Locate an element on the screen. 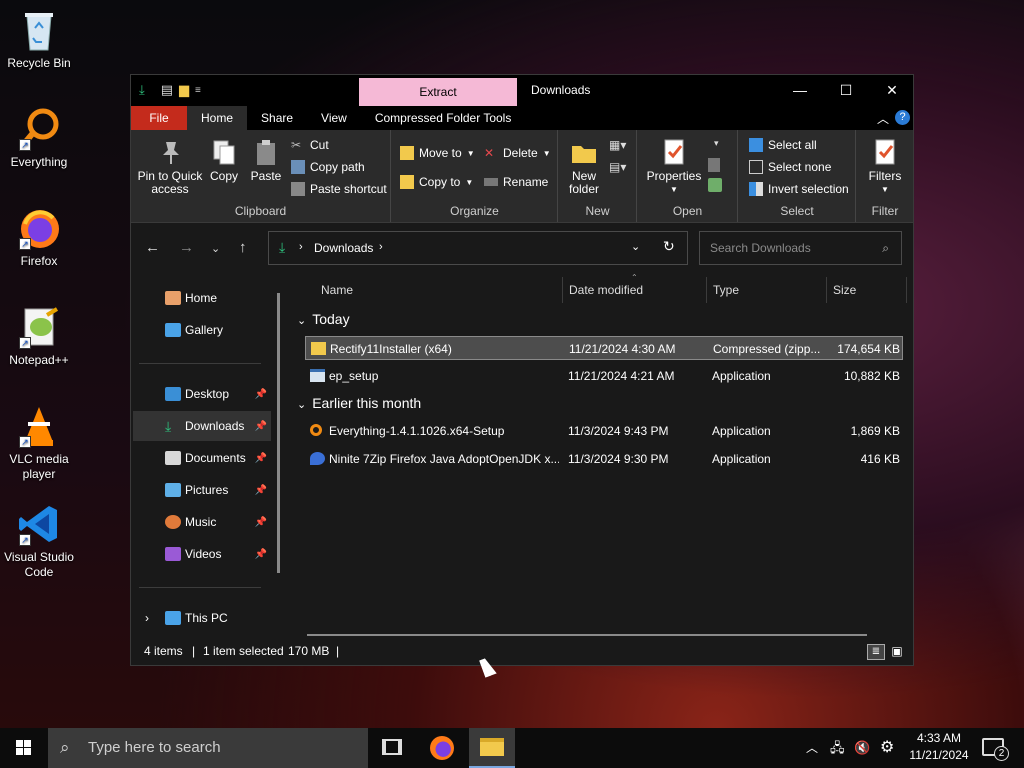 The image size is (1024, 768). delete-button: ✕ Delete ▼ is located at coordinates (517, 153).